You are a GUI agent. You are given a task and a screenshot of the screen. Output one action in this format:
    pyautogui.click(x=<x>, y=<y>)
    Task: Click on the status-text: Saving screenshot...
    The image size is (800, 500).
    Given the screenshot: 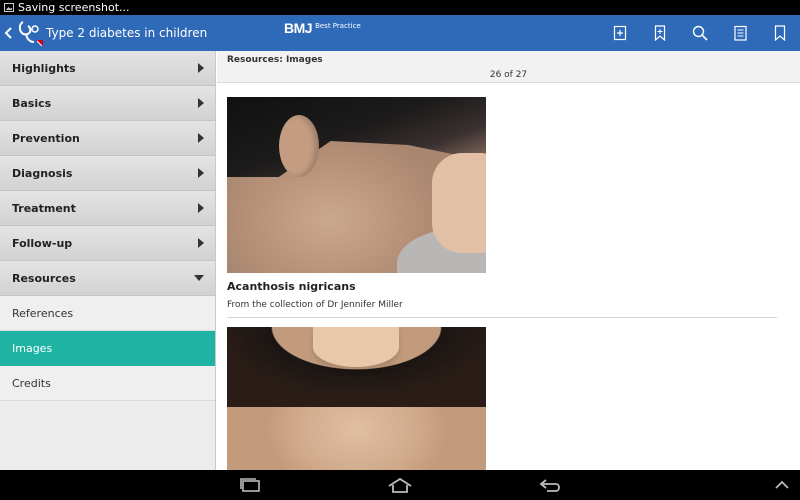 What is the action you would take?
    pyautogui.click(x=74, y=7)
    